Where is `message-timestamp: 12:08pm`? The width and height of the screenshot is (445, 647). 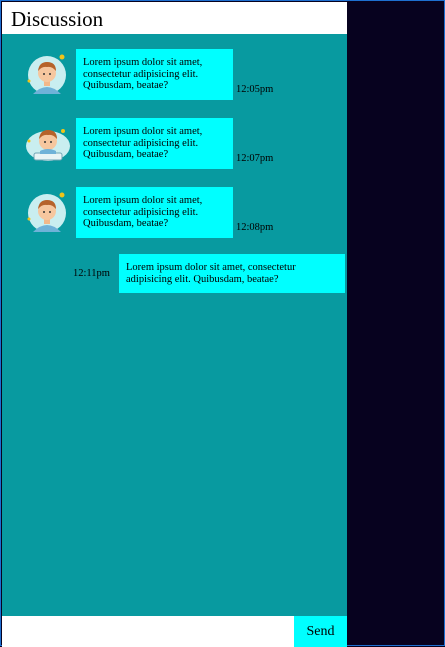 message-timestamp: 12:08pm is located at coordinates (255, 227).